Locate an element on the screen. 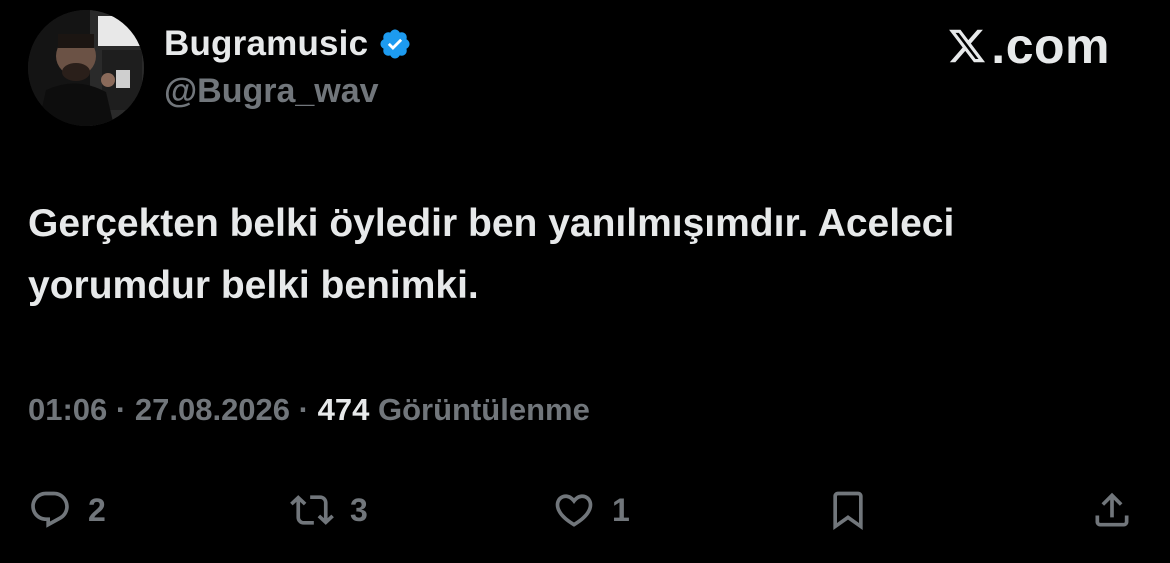 This screenshot has width=1170, height=563. repost-icon is located at coordinates (312, 510).